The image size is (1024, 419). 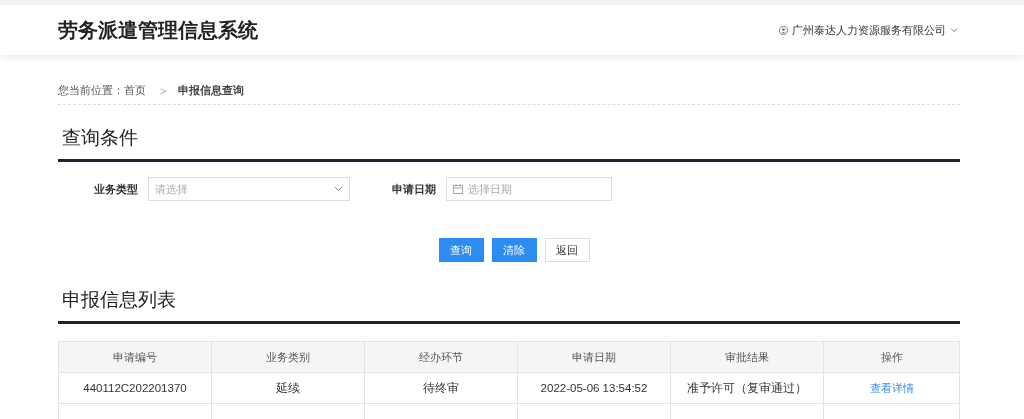 What do you see at coordinates (891, 388) in the screenshot?
I see `details-link: 查看详情` at bounding box center [891, 388].